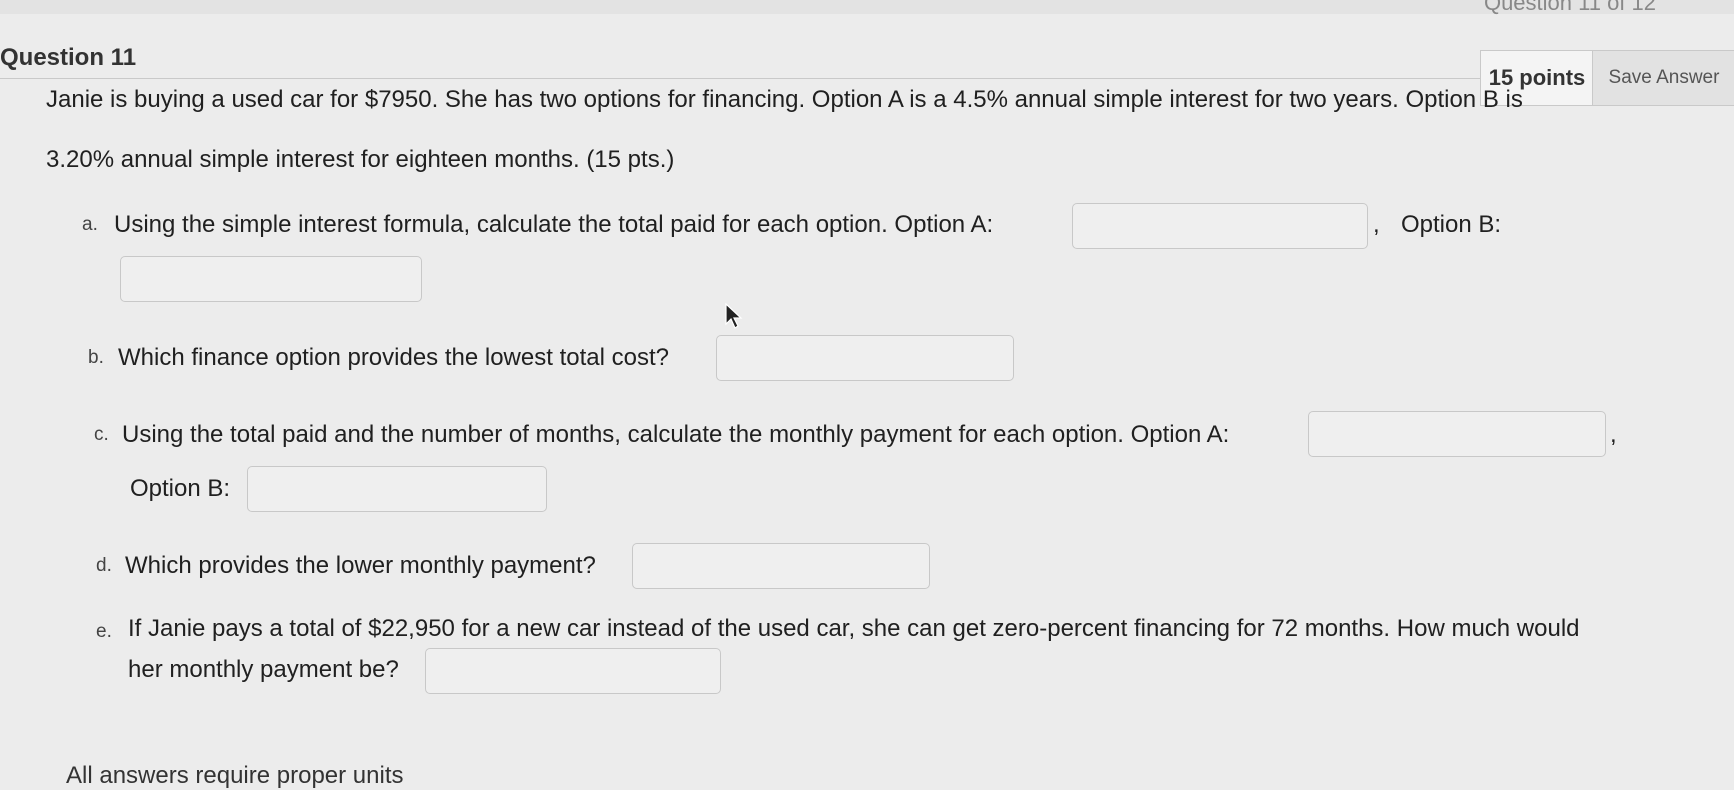 Image resolution: width=1734 pixels, height=790 pixels. What do you see at coordinates (867, 7) in the screenshot?
I see `top-strip` at bounding box center [867, 7].